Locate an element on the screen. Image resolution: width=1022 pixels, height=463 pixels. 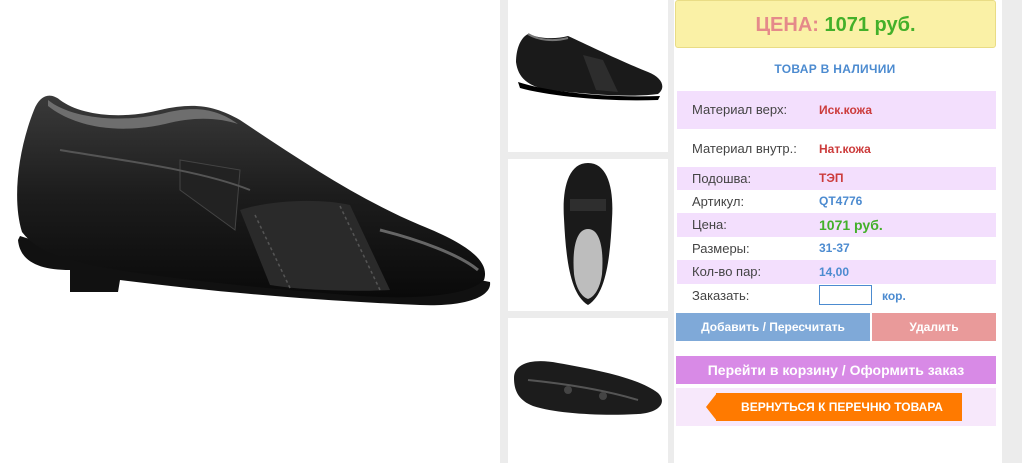
order-row: Заказать: кор. is located at coordinates (836, 296).